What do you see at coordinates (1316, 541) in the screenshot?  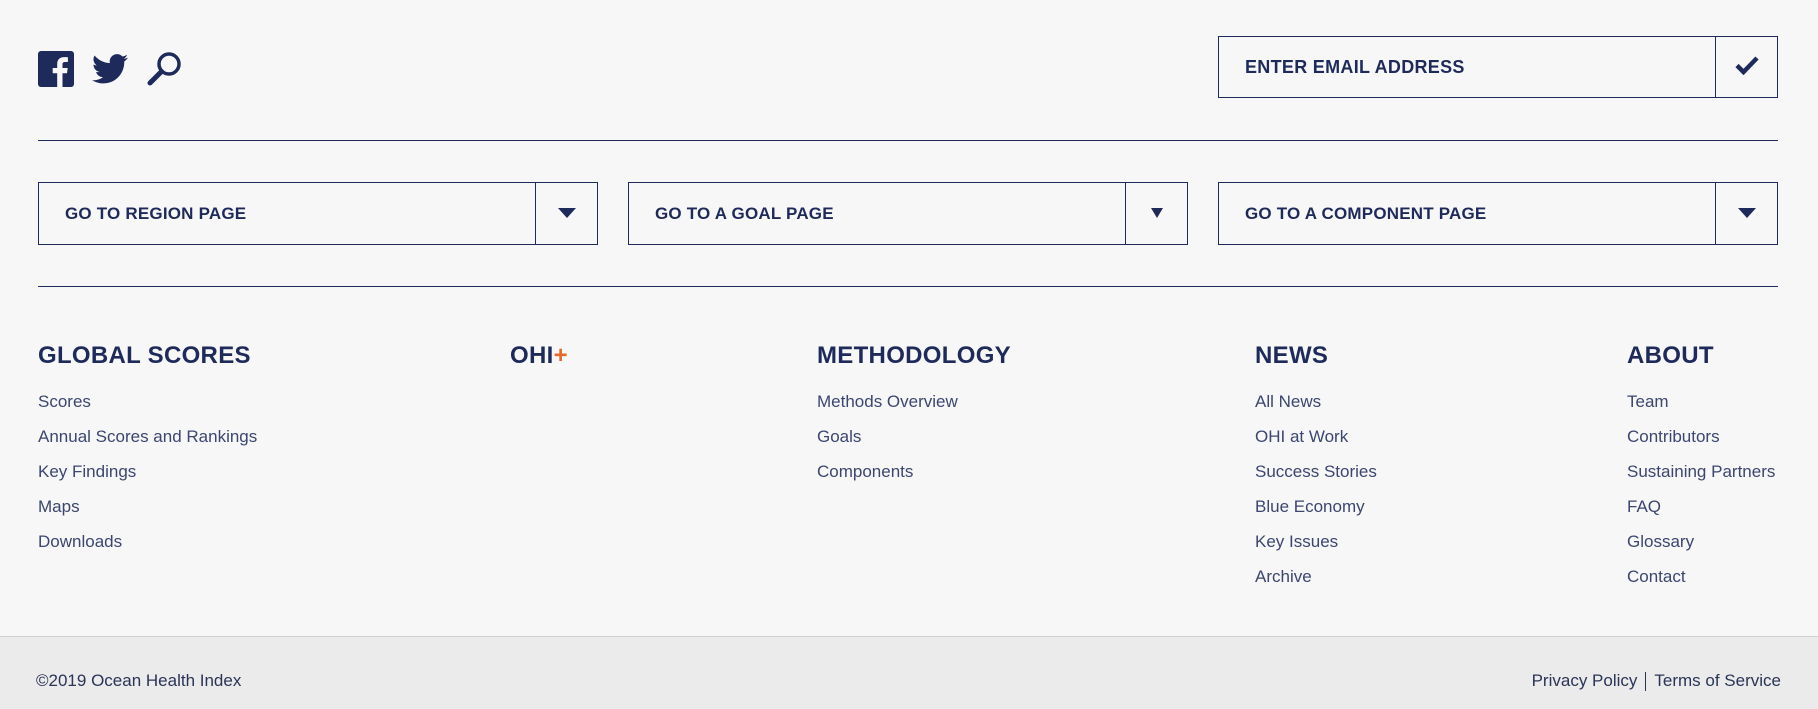 I see `footer-link: Key Issues` at bounding box center [1316, 541].